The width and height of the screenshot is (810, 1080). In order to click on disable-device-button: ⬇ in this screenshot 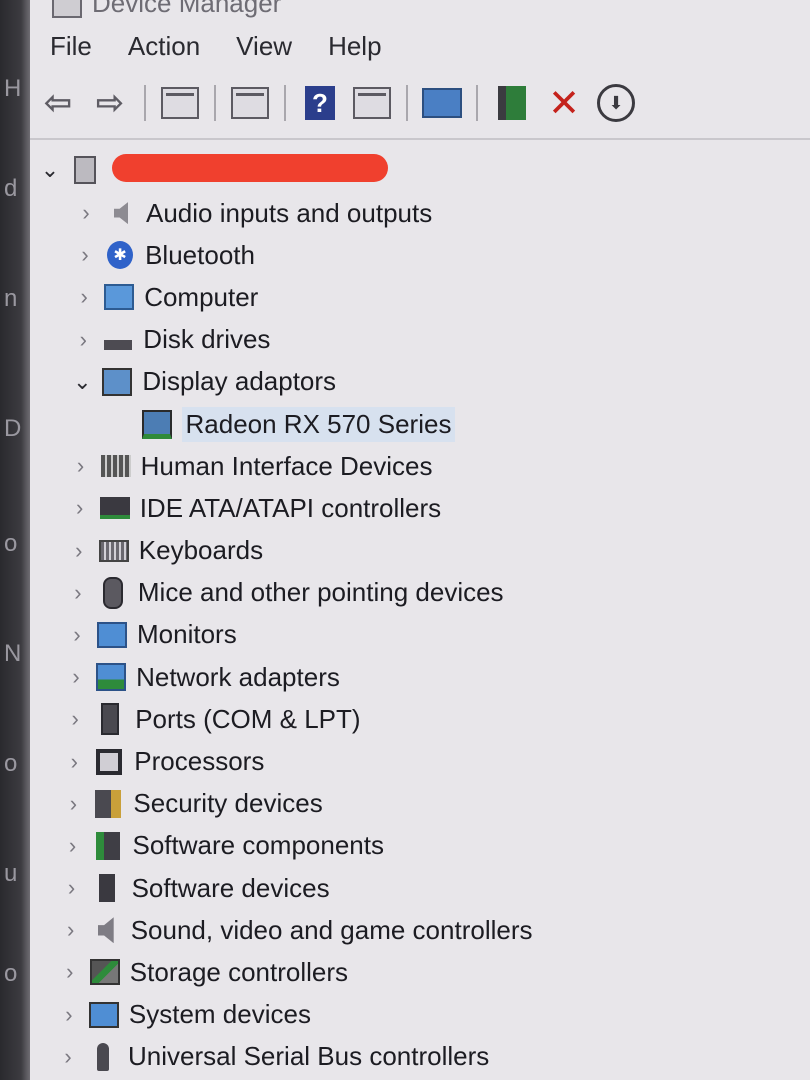, I will do `click(616, 103)`.